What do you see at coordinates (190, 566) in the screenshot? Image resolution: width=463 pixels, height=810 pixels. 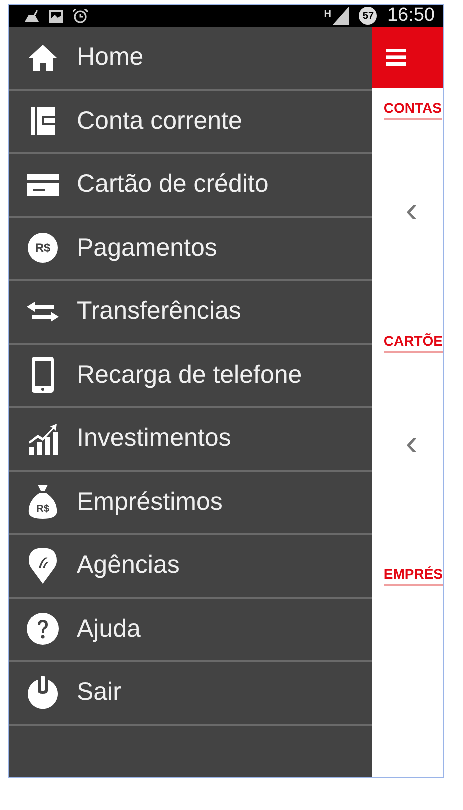 I see `menu-item: Agências` at bounding box center [190, 566].